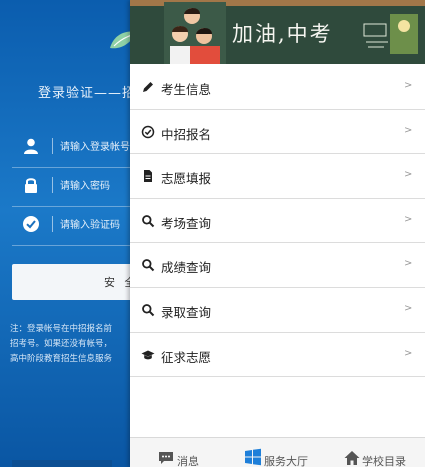 The image size is (425, 467). What do you see at coordinates (87, 93) in the screenshot?
I see `login-title: 登录验证——招` at bounding box center [87, 93].